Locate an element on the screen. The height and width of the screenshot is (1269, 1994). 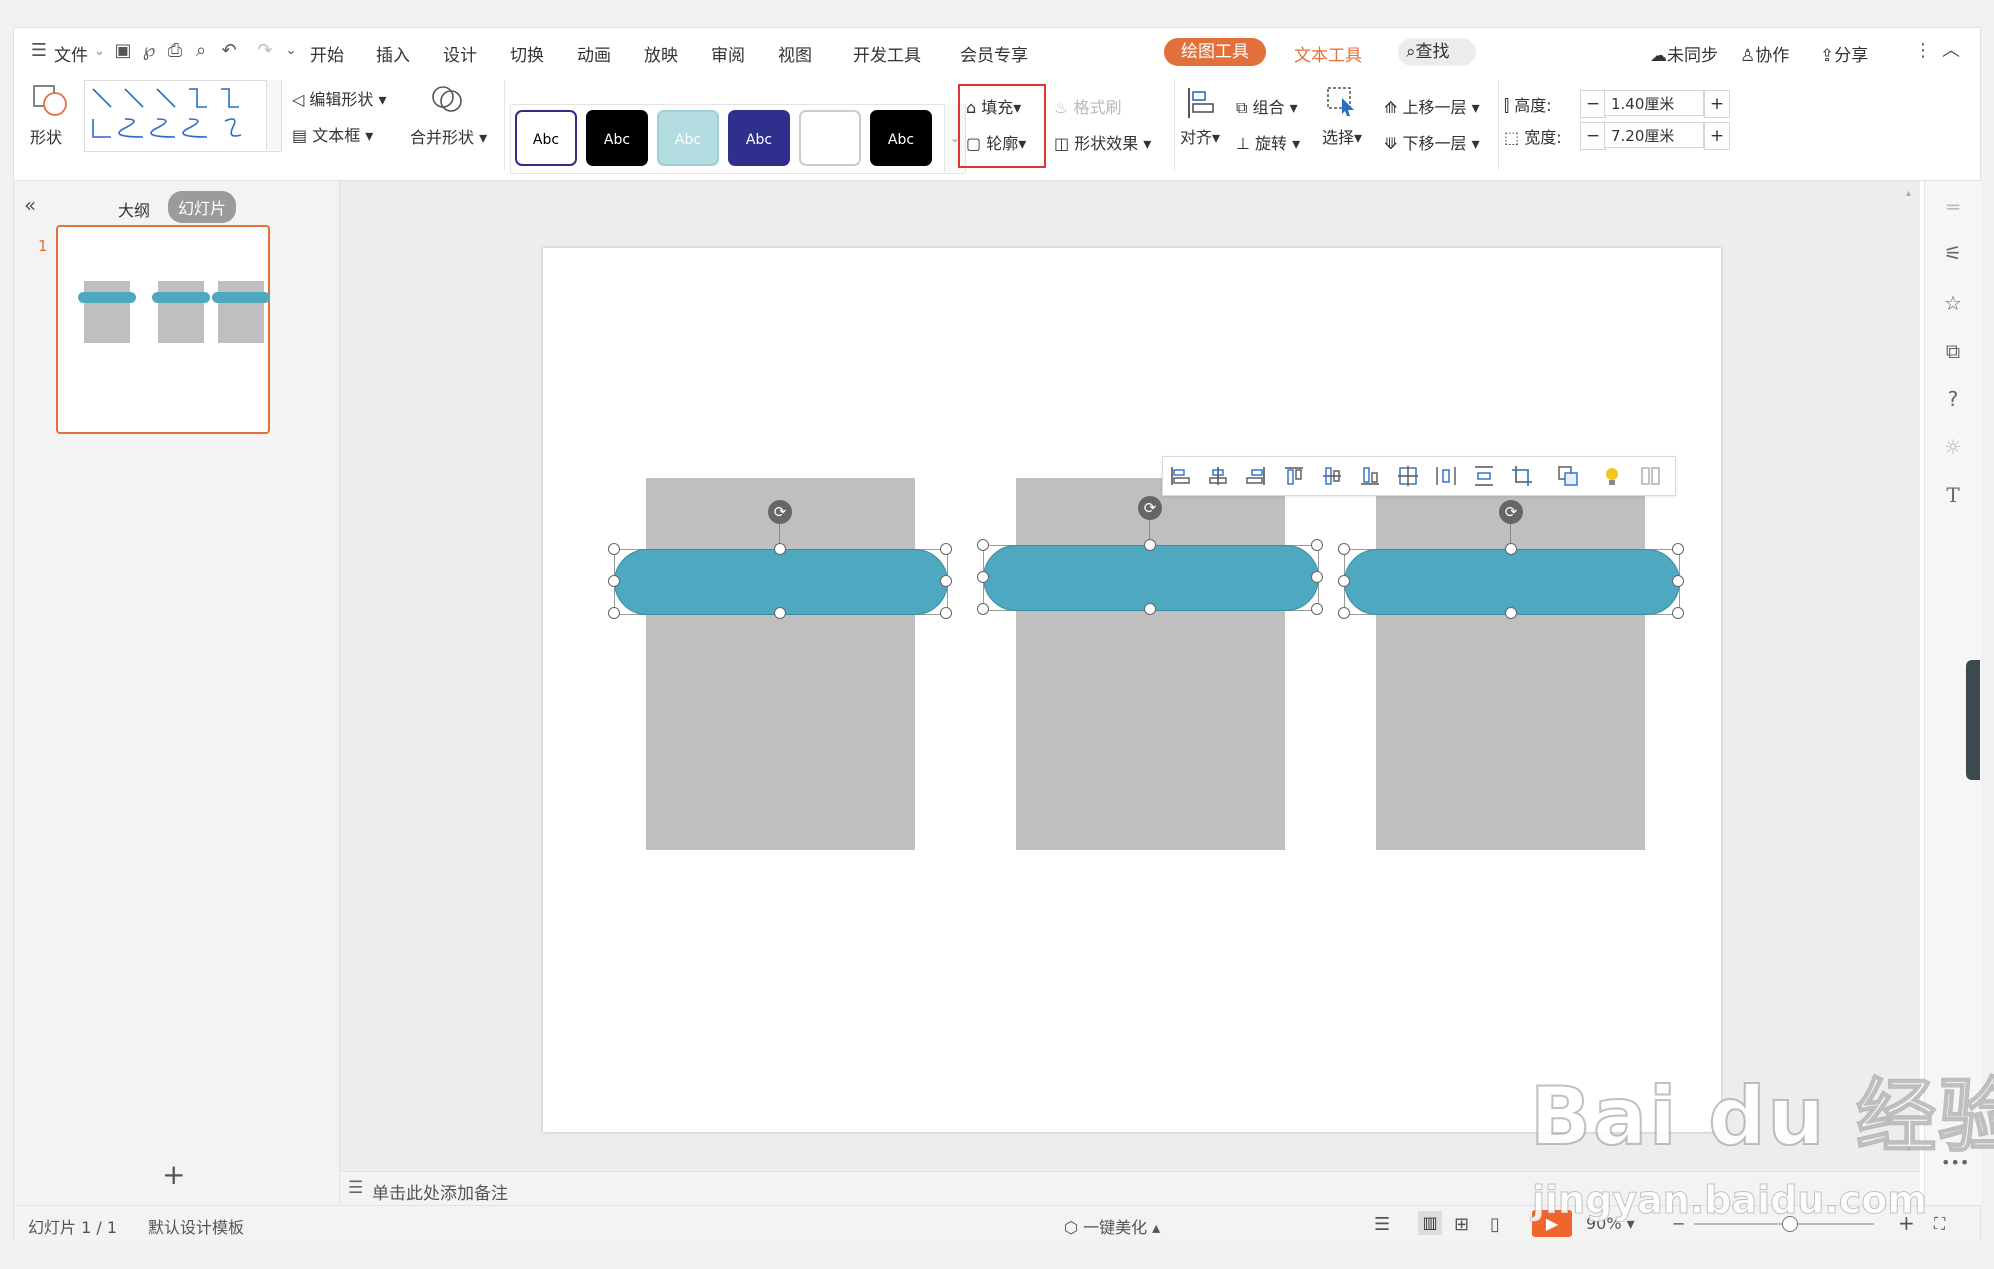
tab-insert: 插入 is located at coordinates (393, 53).